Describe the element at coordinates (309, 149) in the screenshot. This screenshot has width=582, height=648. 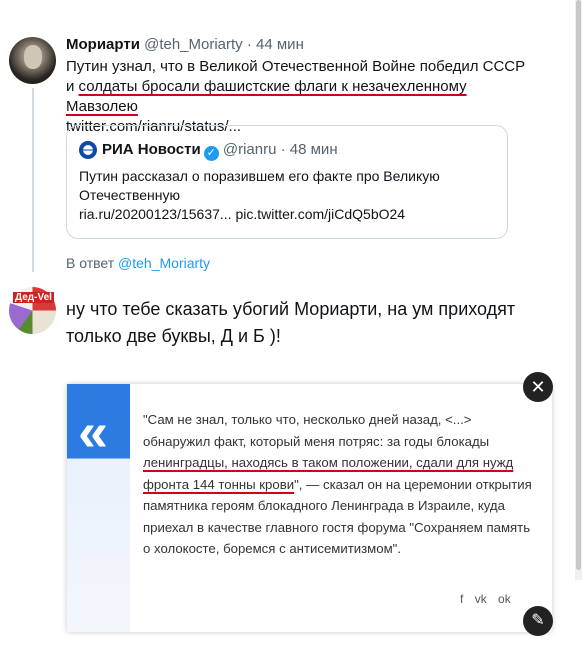
I see `quoted-tweet-time: · 48 мин` at that location.